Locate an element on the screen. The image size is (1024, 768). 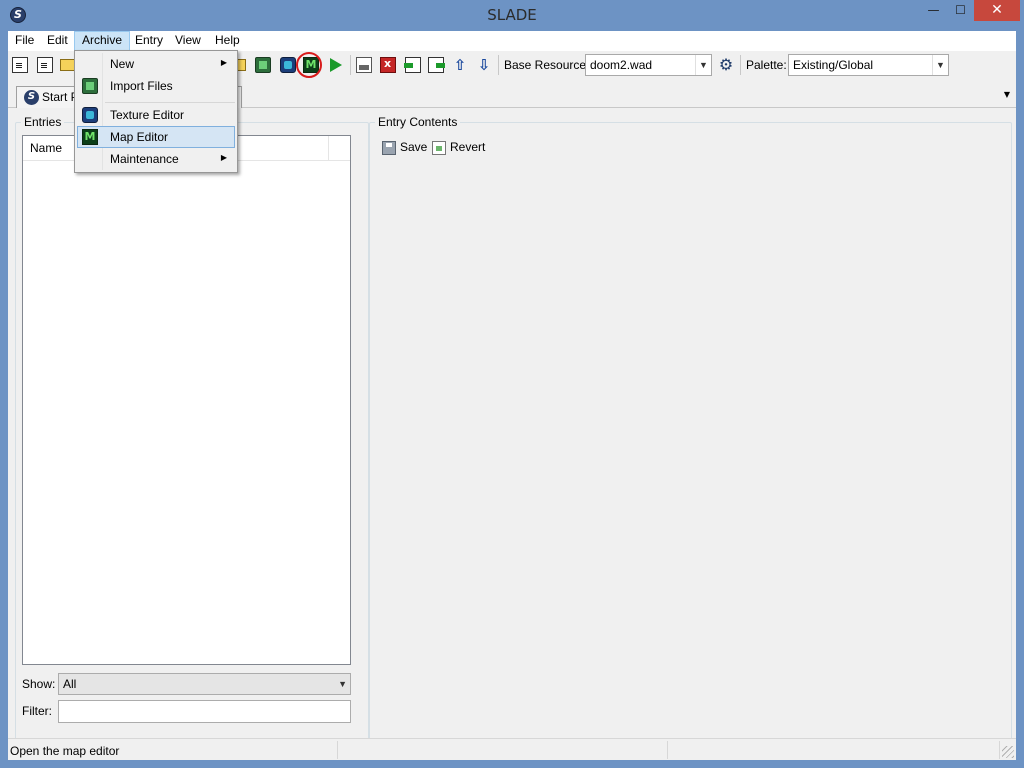
base-resource-select: doom2.wad ▼ is located at coordinates (648, 65).